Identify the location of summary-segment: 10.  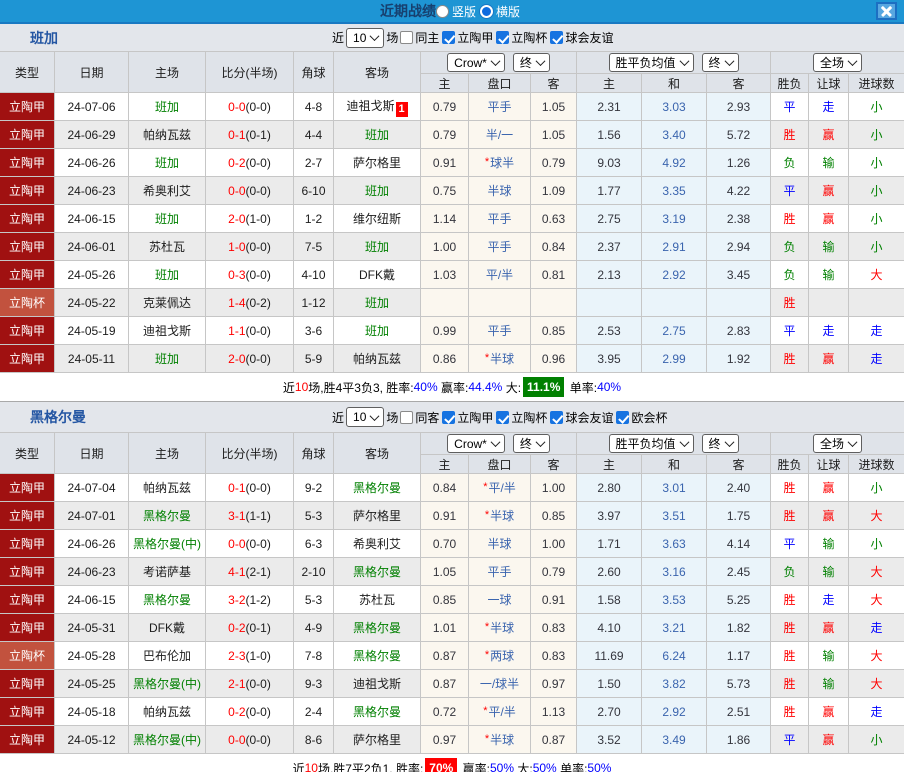
(301, 387).